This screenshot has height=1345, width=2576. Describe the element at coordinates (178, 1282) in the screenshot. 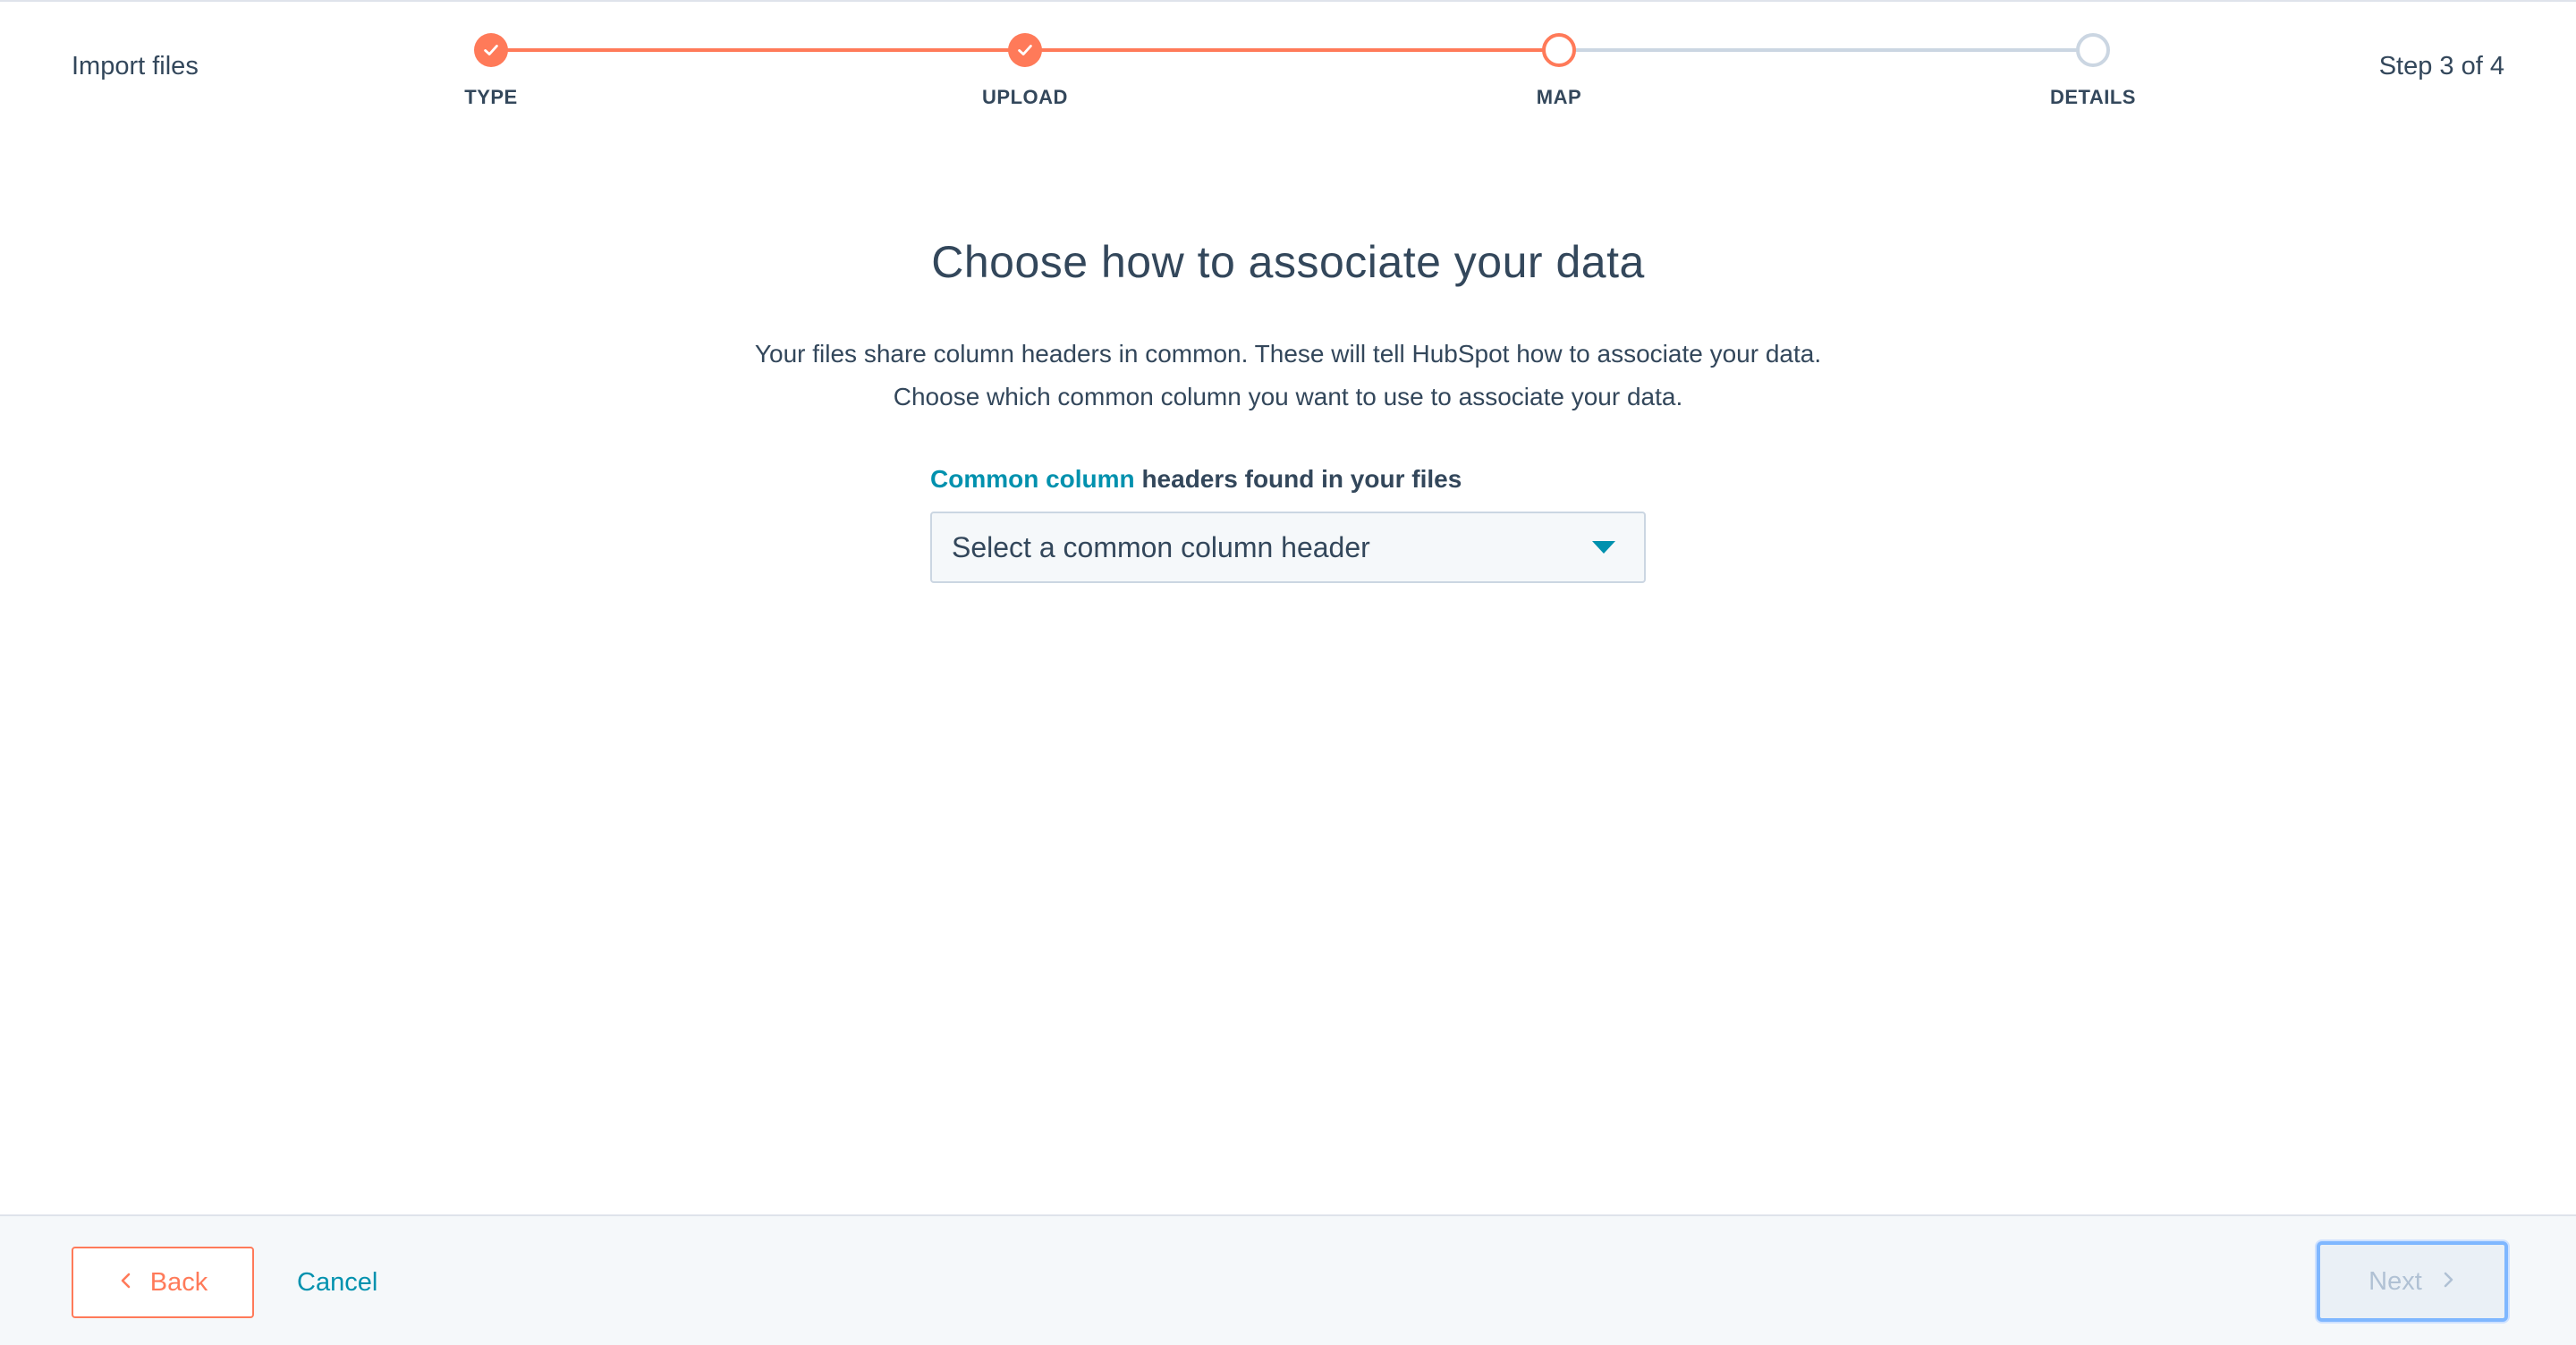

I see `back-button-label: Back` at that location.